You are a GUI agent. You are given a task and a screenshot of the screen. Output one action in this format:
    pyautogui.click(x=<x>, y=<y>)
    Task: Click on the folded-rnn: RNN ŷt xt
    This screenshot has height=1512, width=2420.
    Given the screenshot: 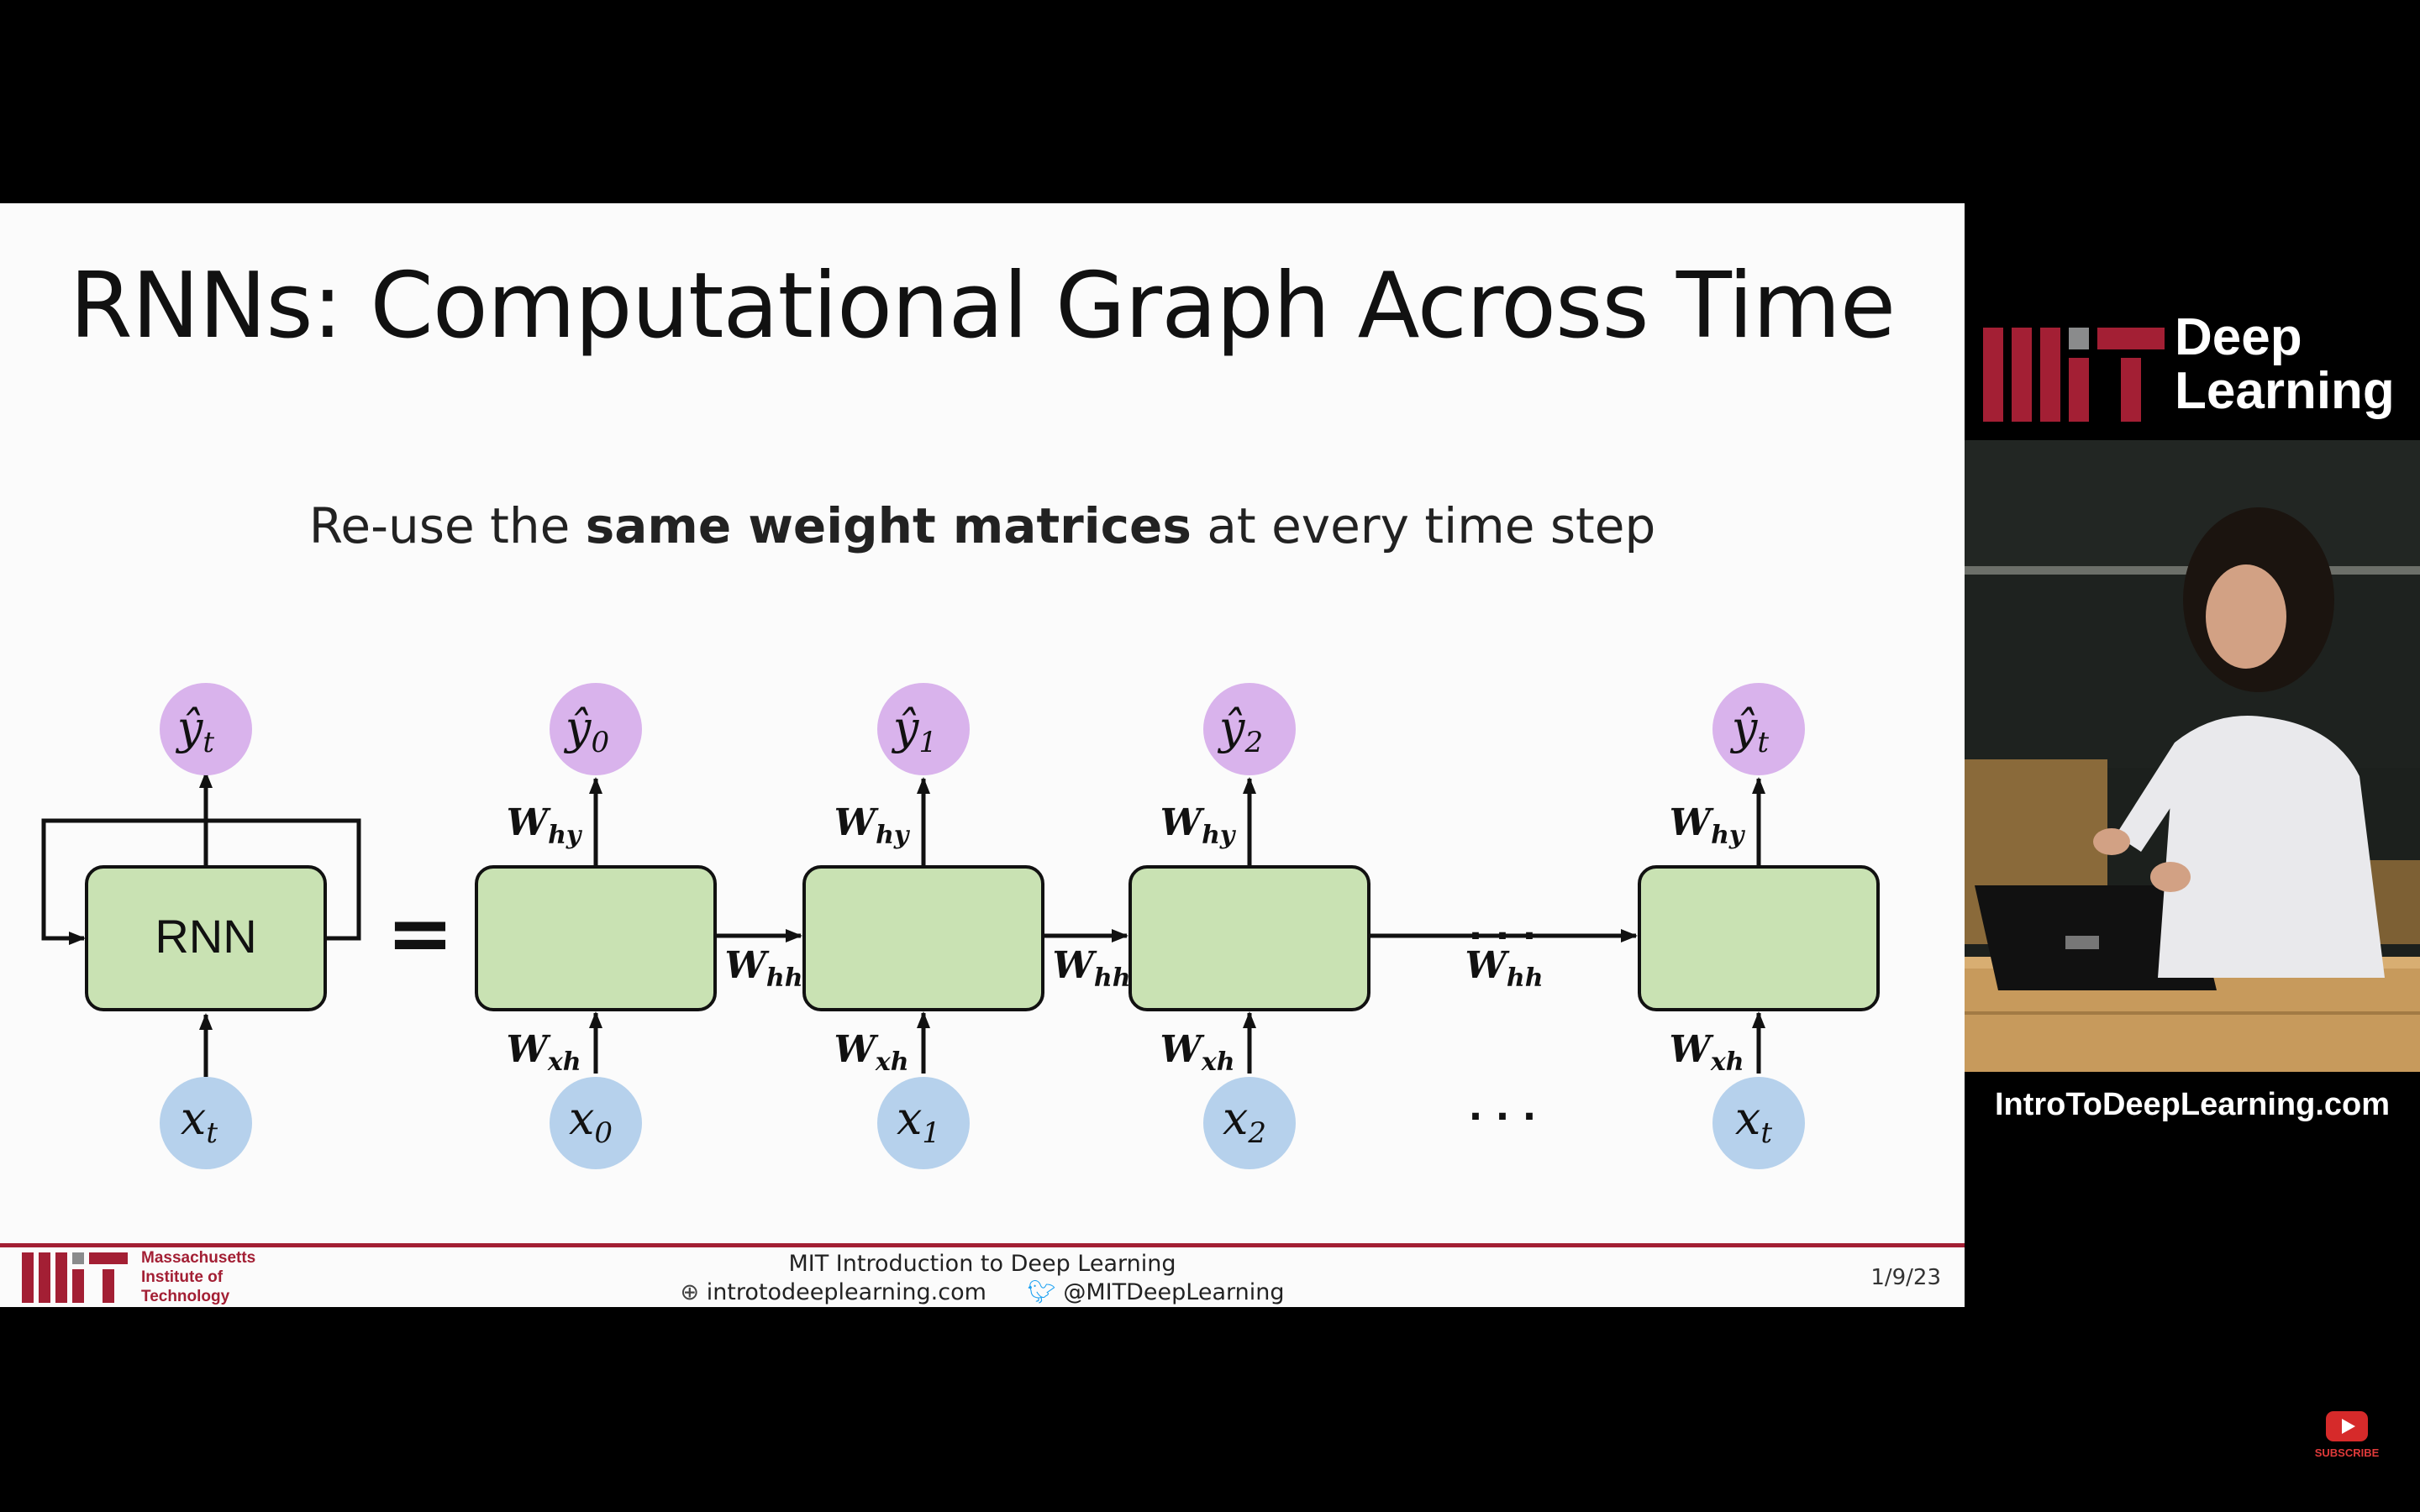 What is the action you would take?
    pyautogui.click(x=201, y=926)
    